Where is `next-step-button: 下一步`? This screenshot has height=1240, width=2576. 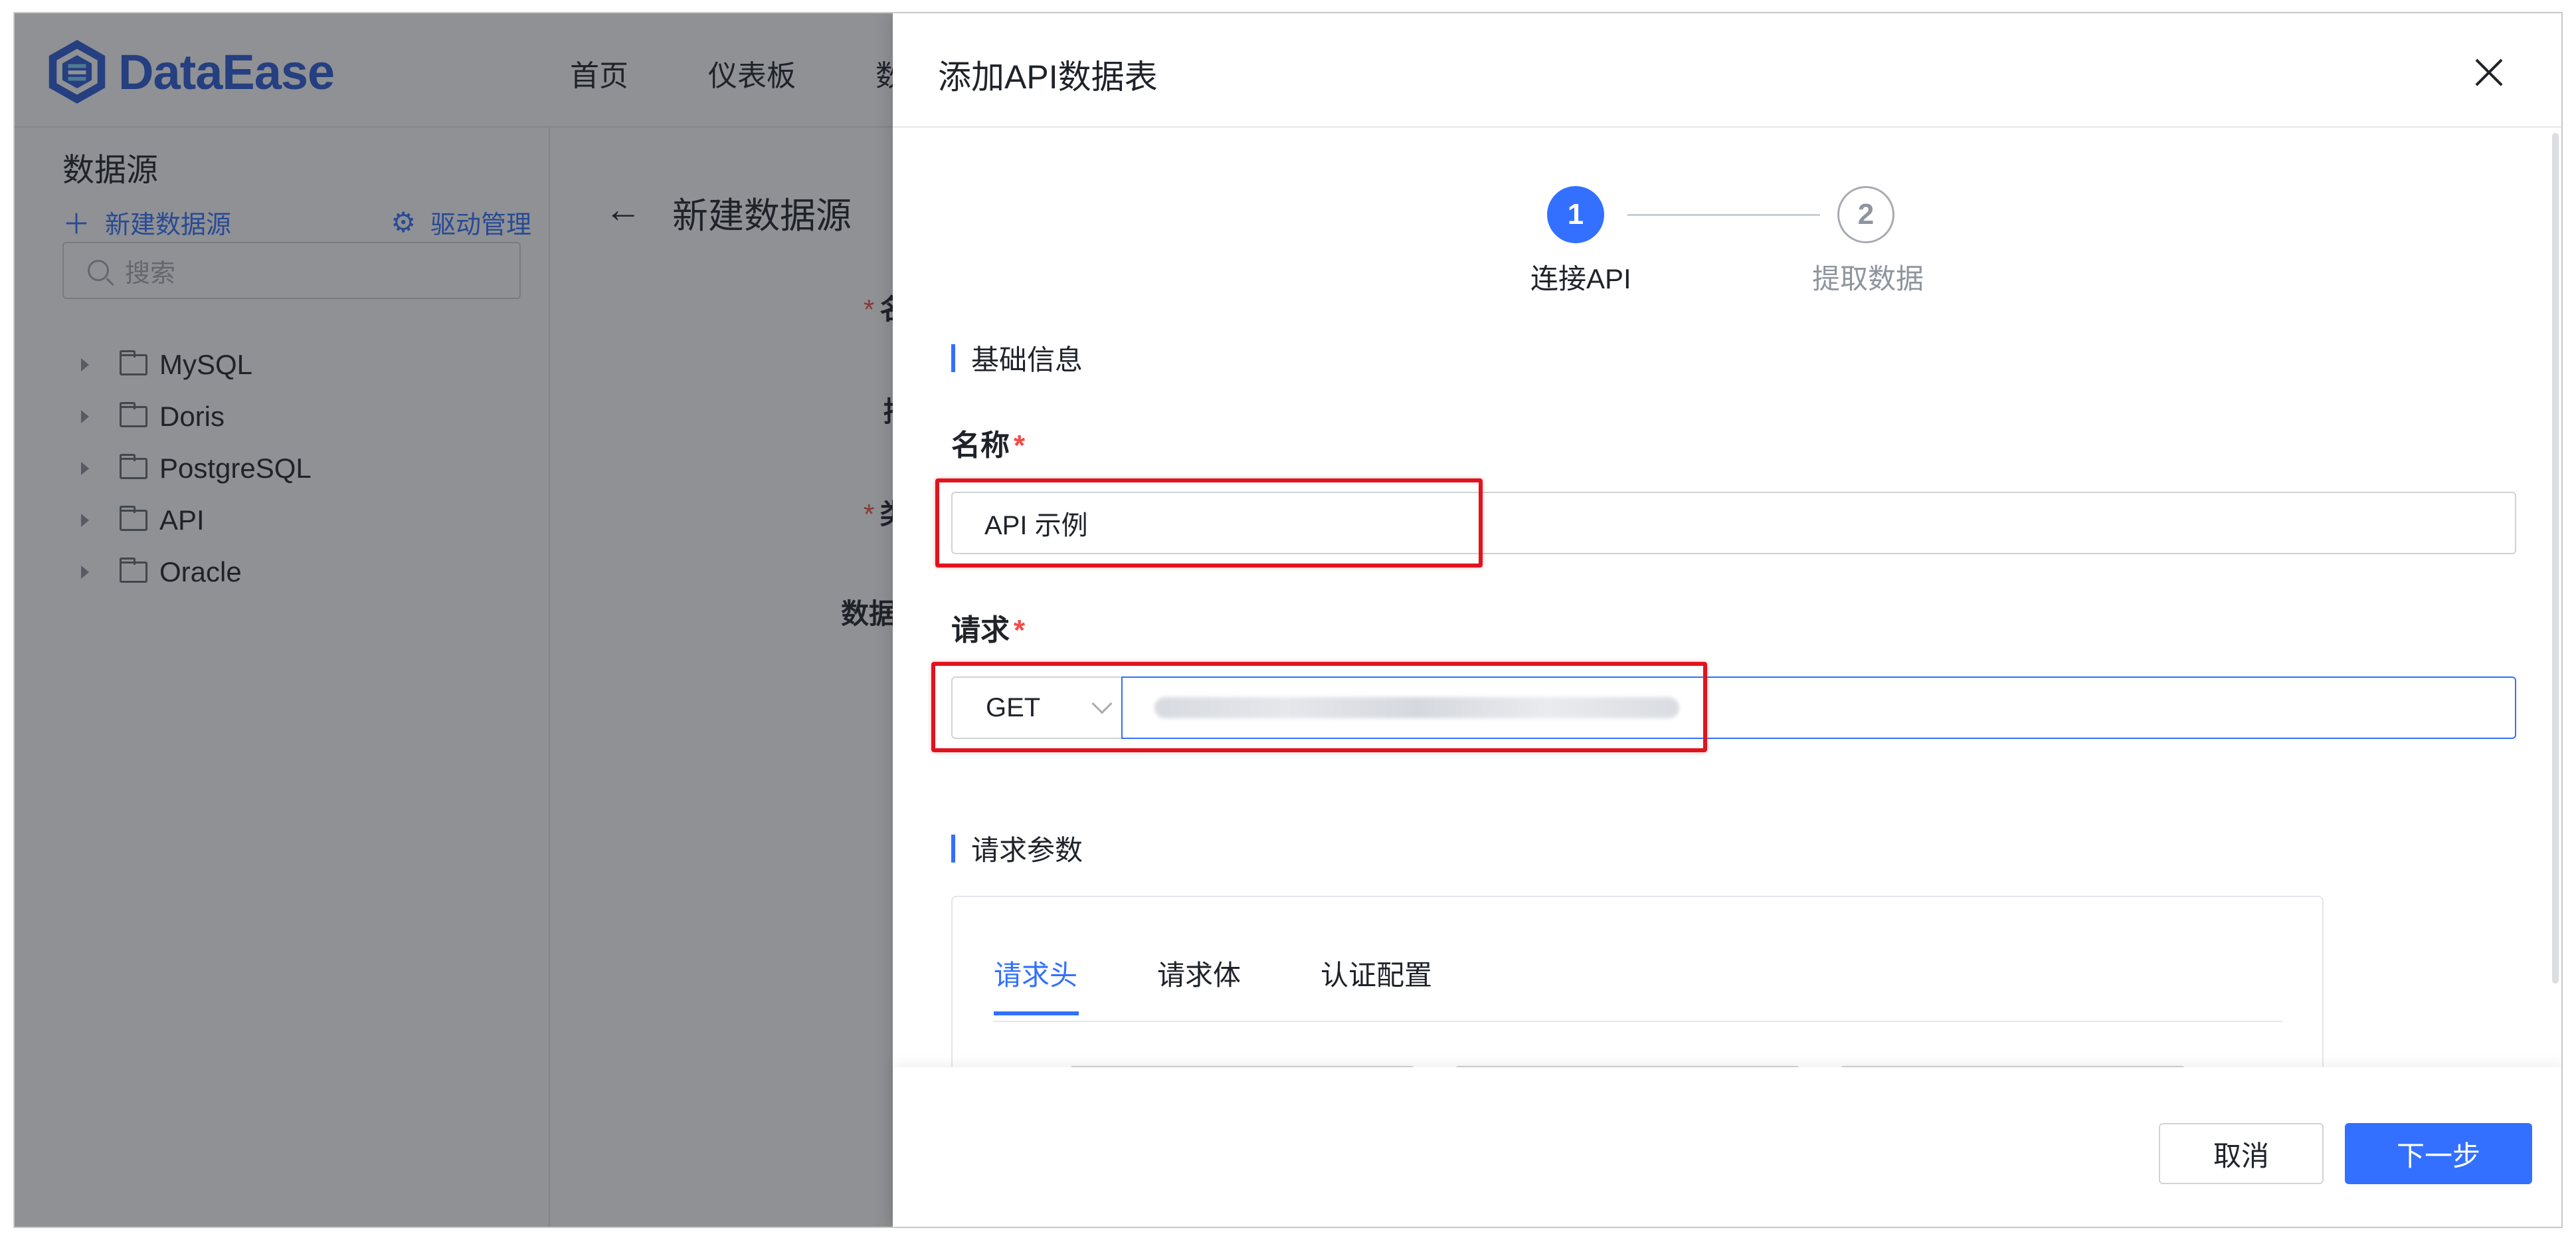 next-step-button: 下一步 is located at coordinates (2438, 1153).